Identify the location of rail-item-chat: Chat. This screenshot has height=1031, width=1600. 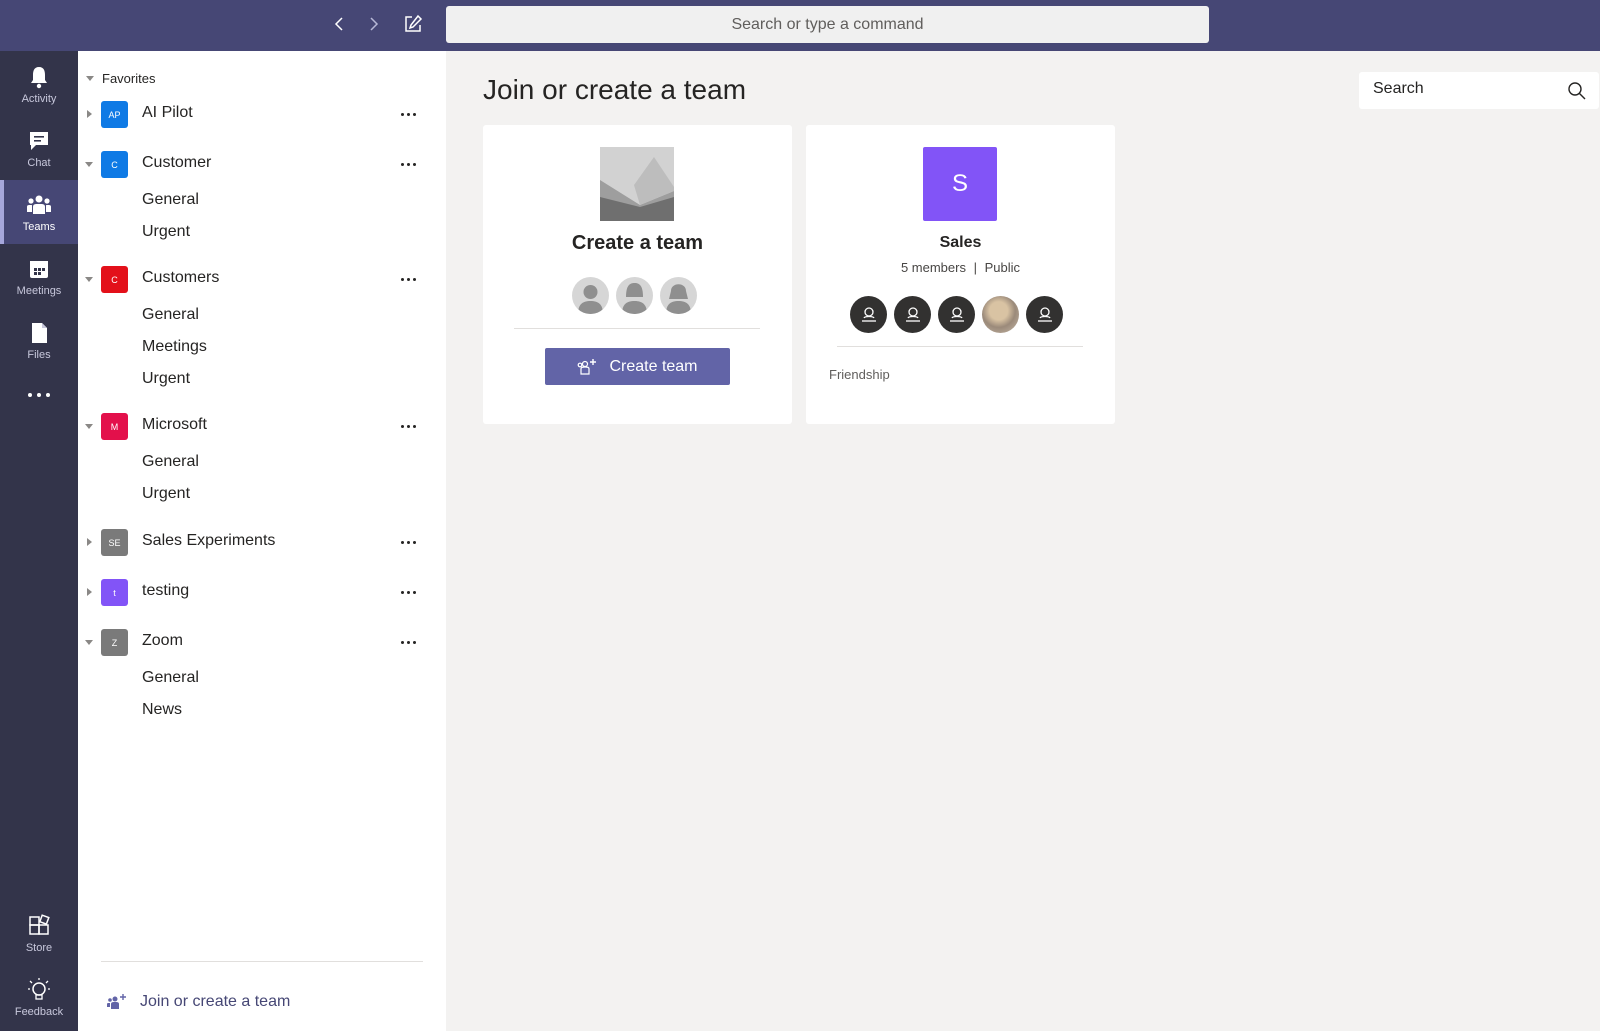
(39, 148).